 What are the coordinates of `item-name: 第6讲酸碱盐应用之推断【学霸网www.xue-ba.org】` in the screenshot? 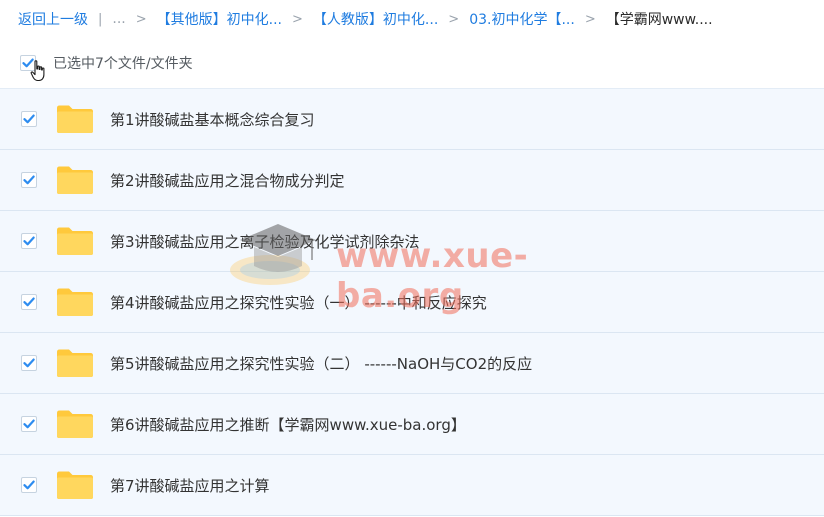 It's located at (288, 424).